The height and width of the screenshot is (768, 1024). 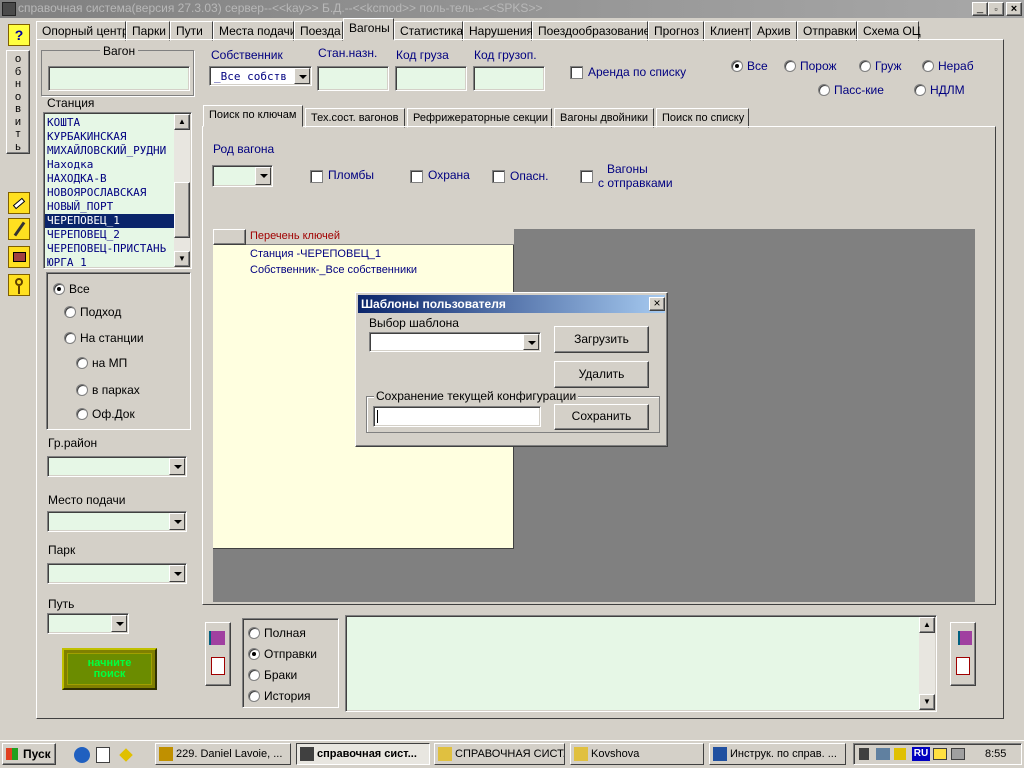 What do you see at coordinates (601, 374) in the screenshot?
I see `delete-button: Удалить` at bounding box center [601, 374].